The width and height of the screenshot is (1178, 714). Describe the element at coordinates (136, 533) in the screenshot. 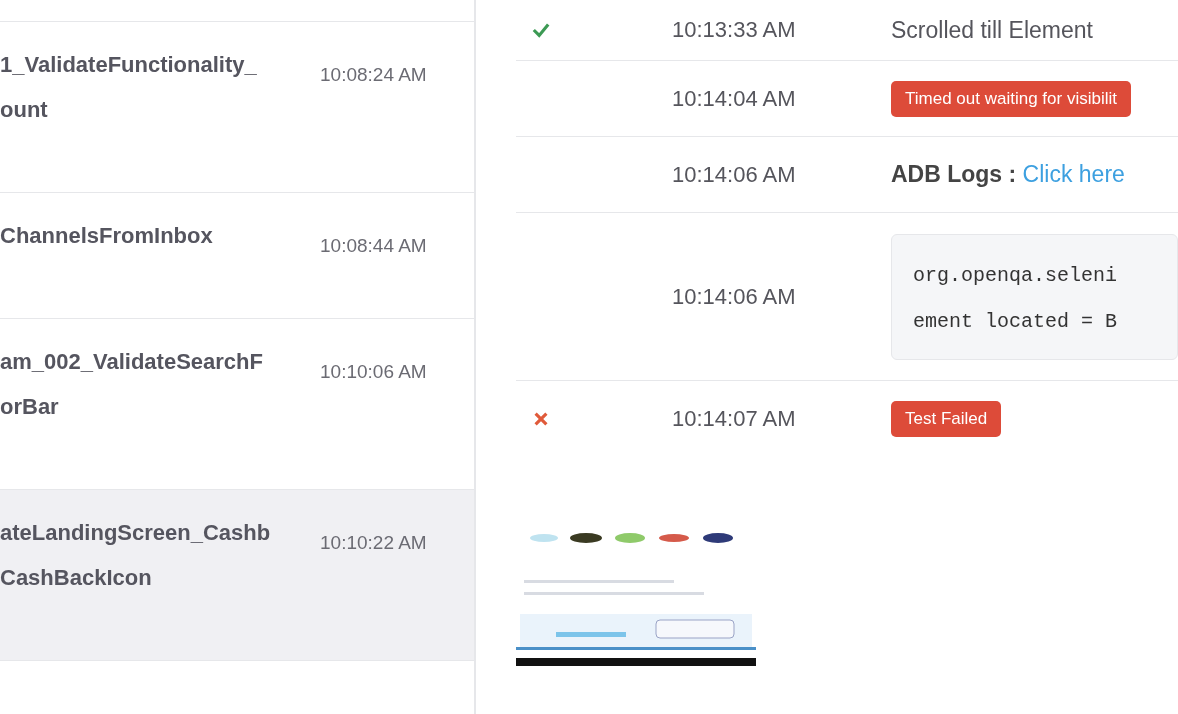

I see `test-name: ateLandingScreen_Cashb` at that location.